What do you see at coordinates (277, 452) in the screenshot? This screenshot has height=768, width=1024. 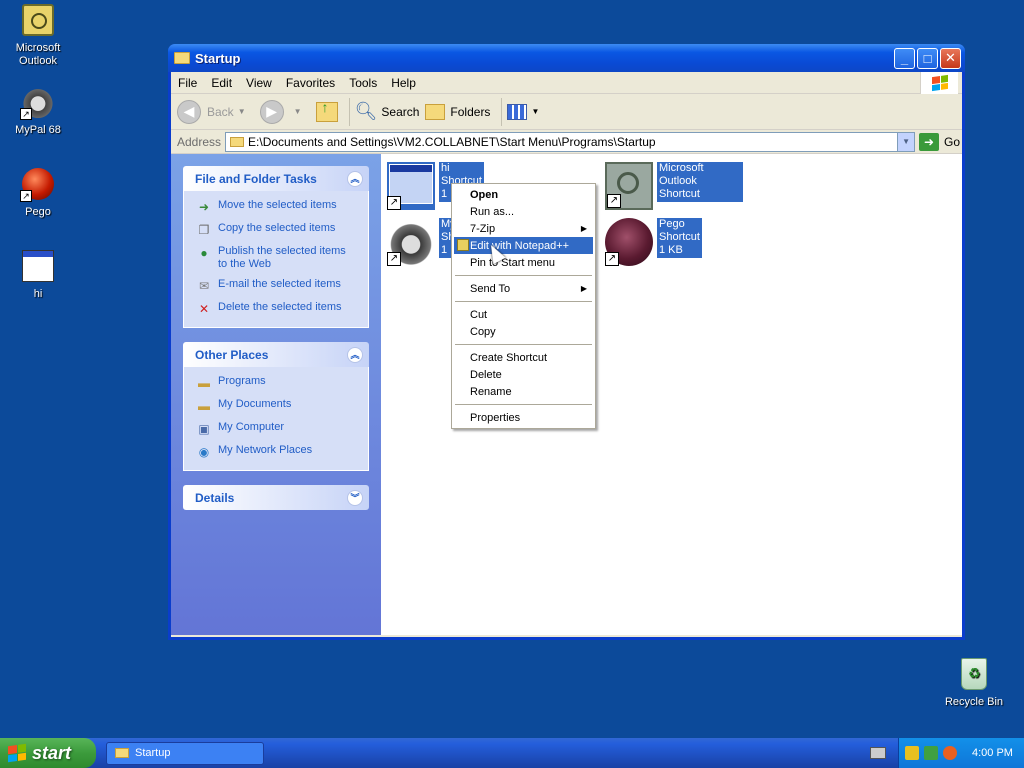 I see `place-network: ◉ My Network Places` at bounding box center [277, 452].